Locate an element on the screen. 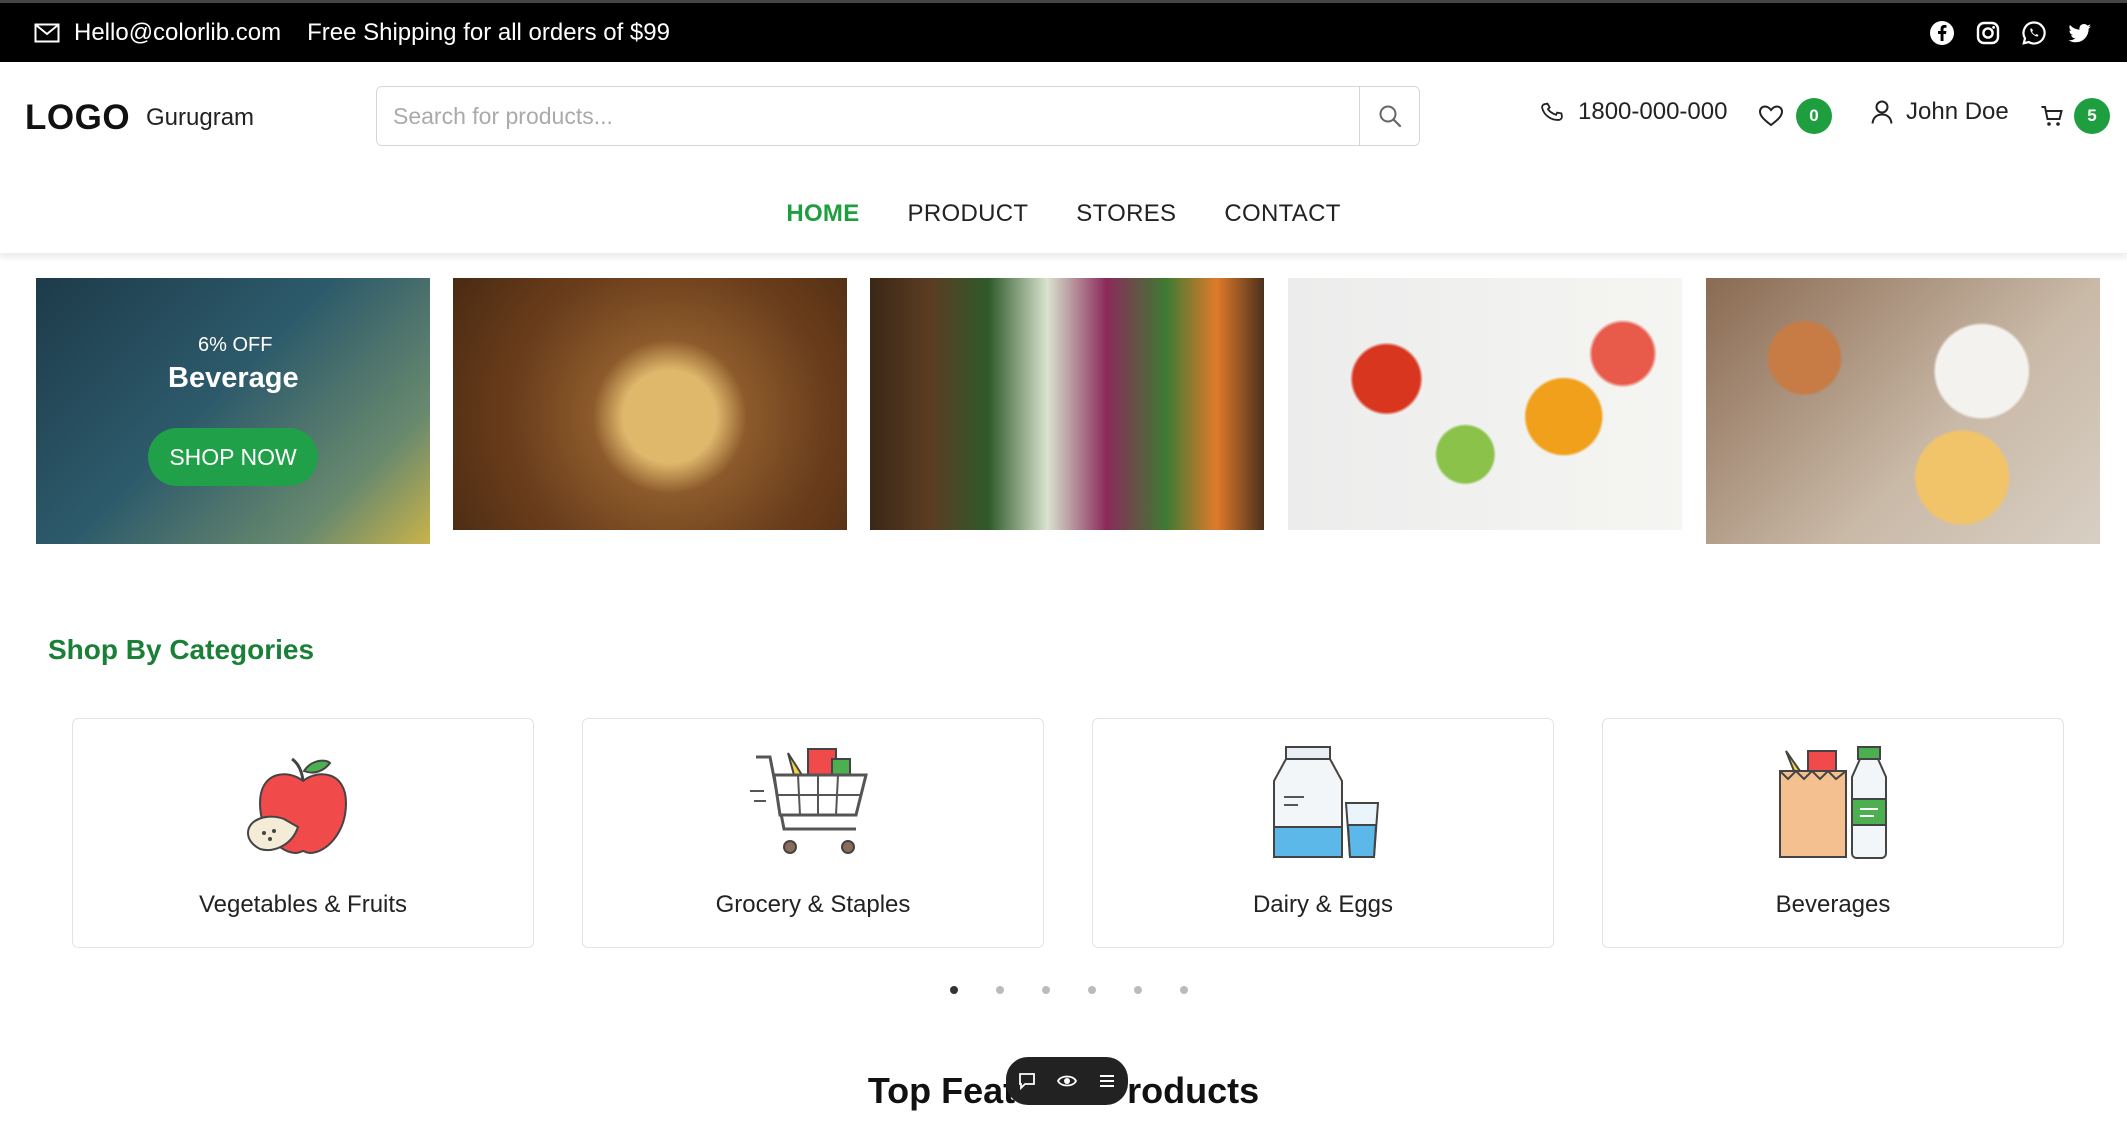 The height and width of the screenshot is (1143, 2127). wishlist-button: 0 is located at coordinates (1795, 116).